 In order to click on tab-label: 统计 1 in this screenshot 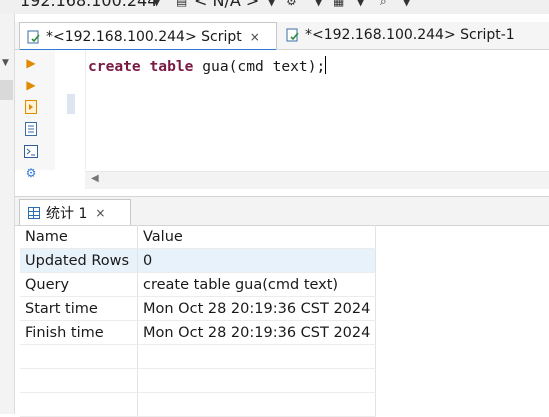, I will do `click(67, 213)`.